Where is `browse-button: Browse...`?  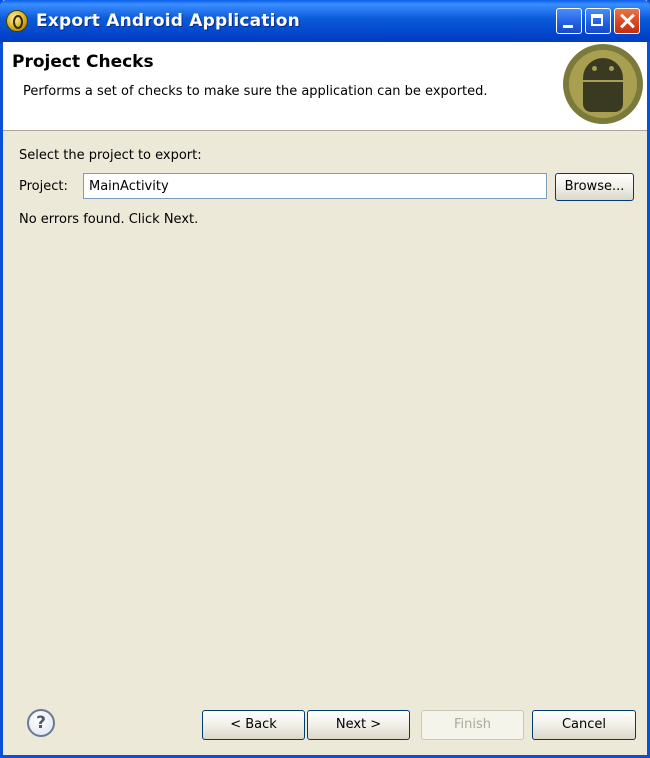 browse-button: Browse... is located at coordinates (594, 187).